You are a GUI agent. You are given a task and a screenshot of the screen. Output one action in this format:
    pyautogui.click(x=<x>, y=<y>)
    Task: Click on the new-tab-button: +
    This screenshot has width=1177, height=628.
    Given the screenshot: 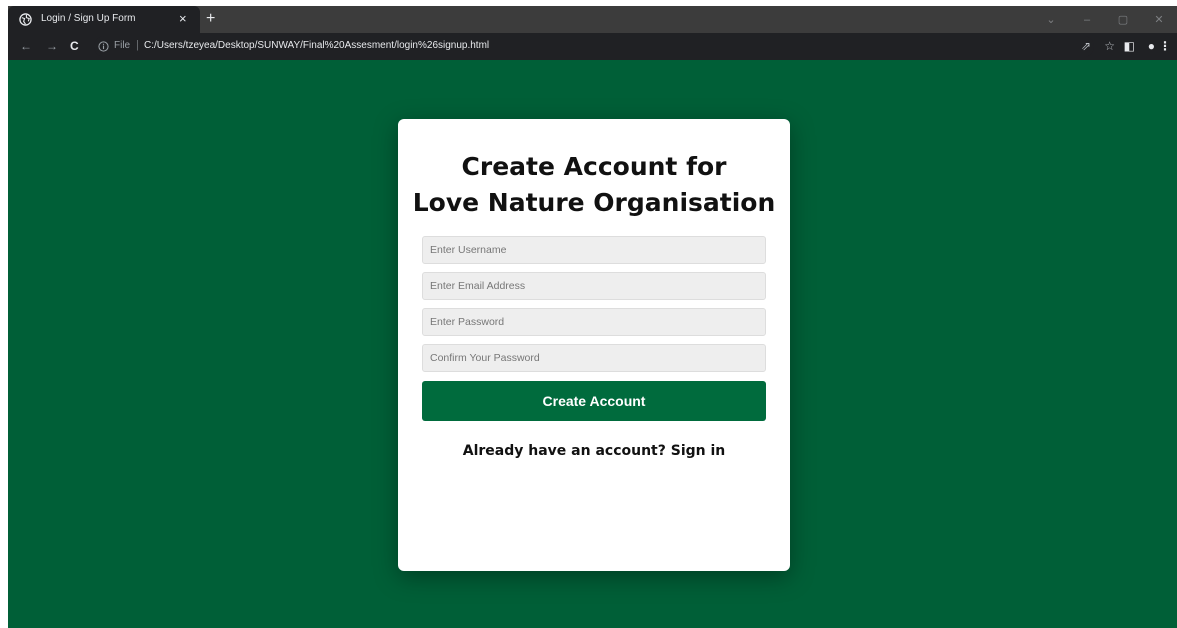 What is the action you would take?
    pyautogui.click(x=210, y=19)
    